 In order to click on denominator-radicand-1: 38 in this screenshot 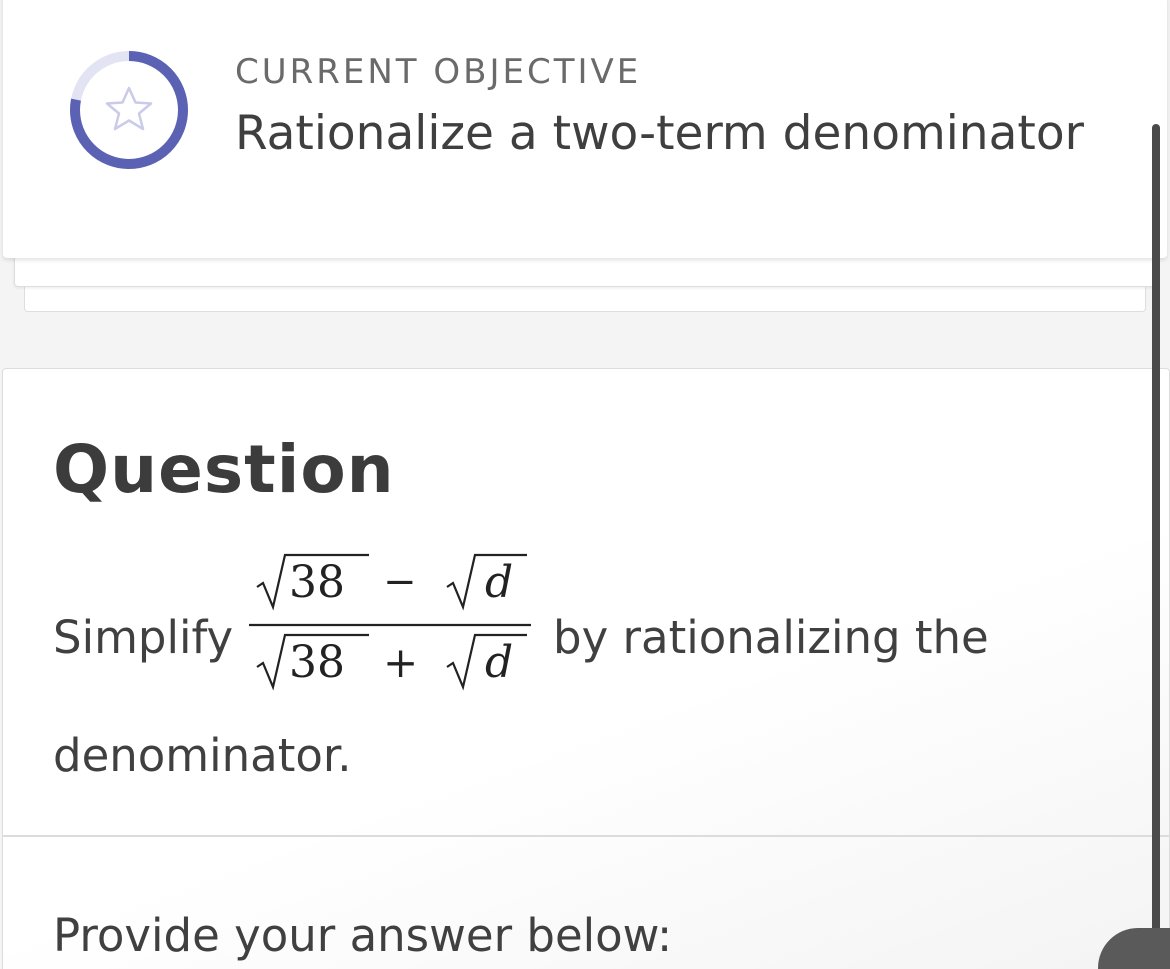, I will do `click(317, 662)`.